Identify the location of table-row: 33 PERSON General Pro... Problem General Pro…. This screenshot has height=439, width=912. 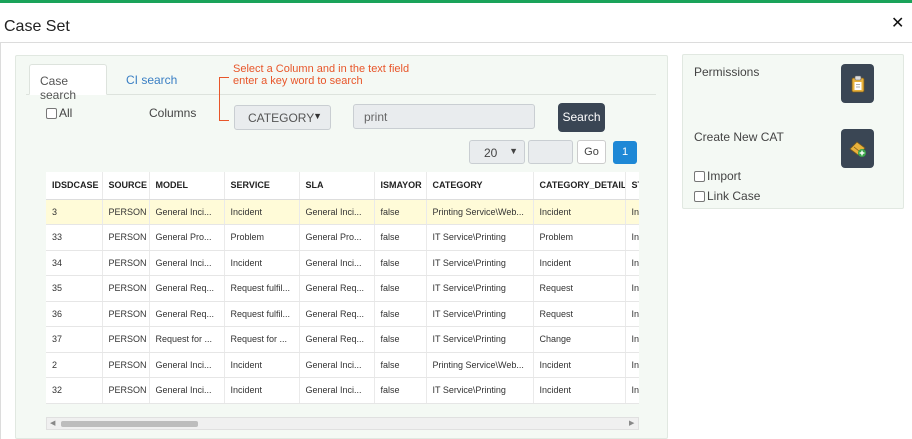
(342, 237).